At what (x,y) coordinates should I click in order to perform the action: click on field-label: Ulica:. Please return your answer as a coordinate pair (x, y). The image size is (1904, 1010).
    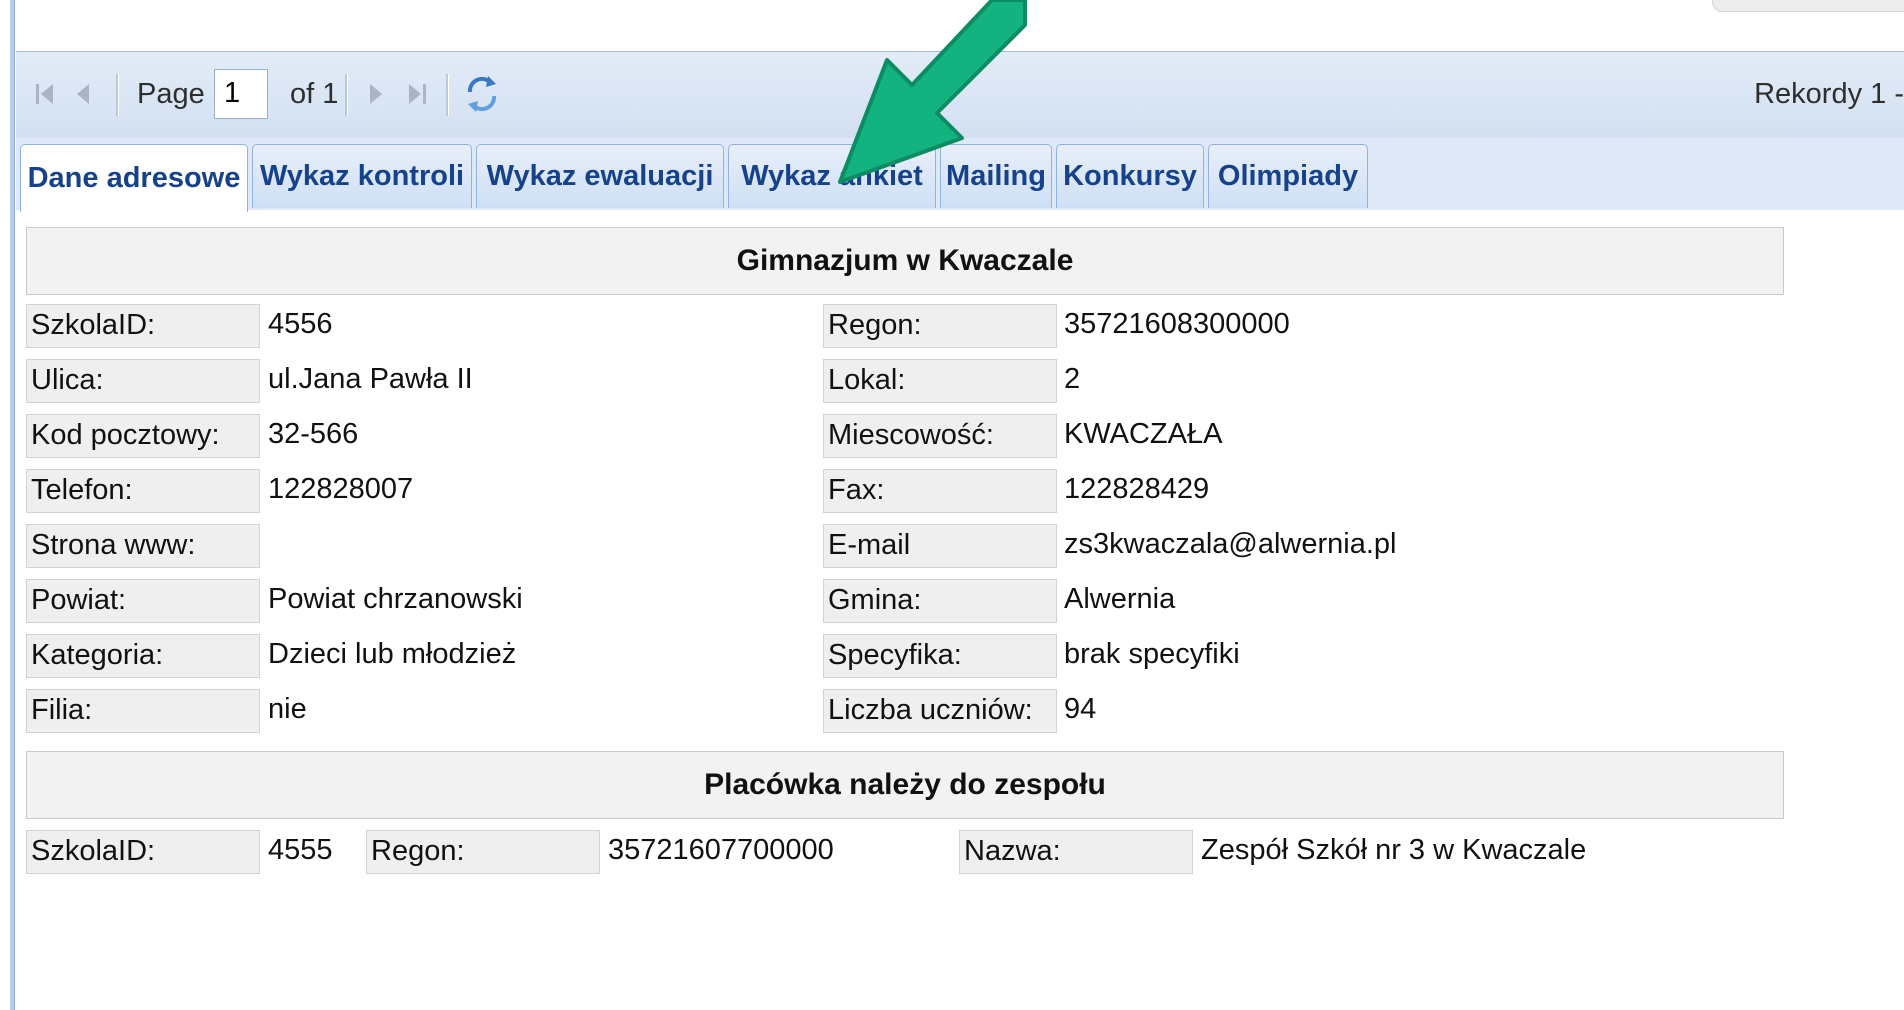
    Looking at the image, I should click on (143, 381).